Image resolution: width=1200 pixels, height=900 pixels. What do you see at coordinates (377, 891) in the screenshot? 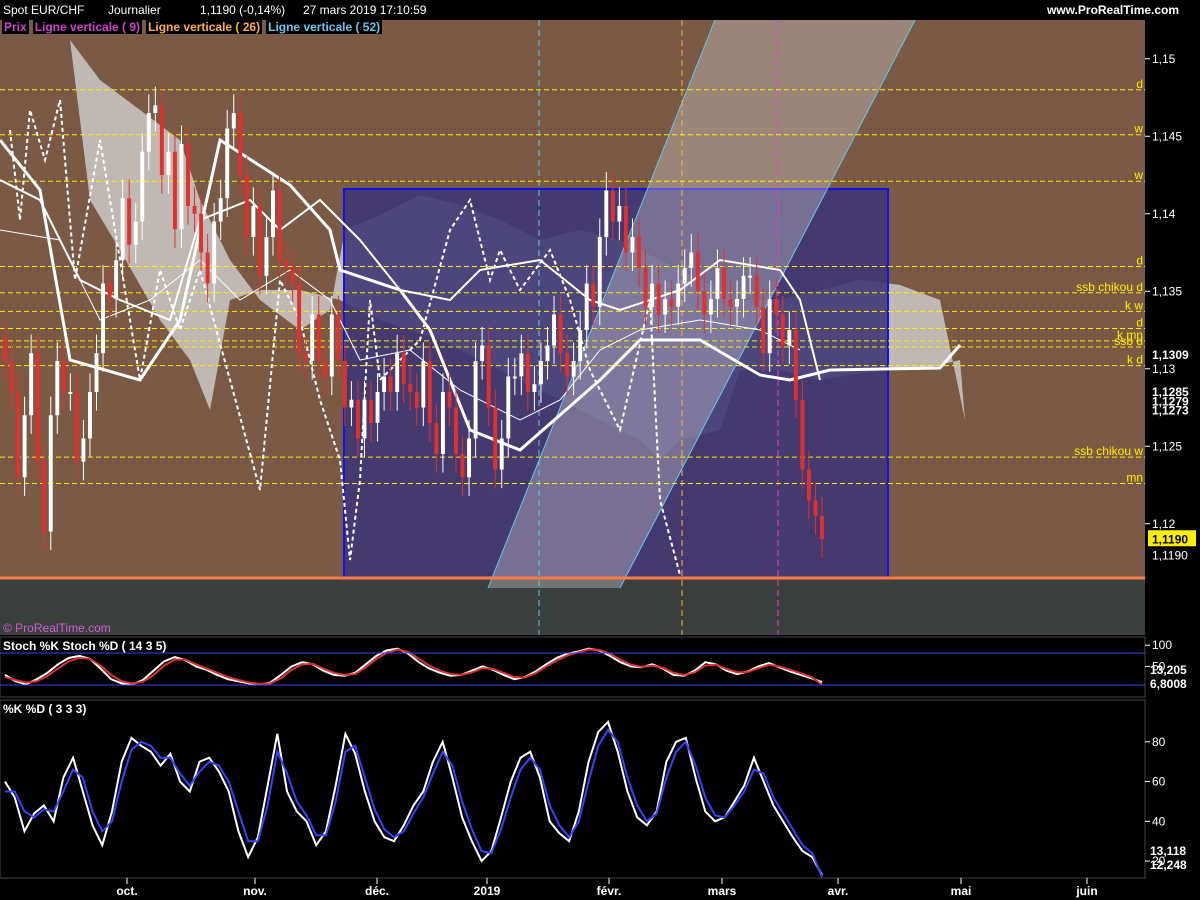
I see `time-label: déc.` at bounding box center [377, 891].